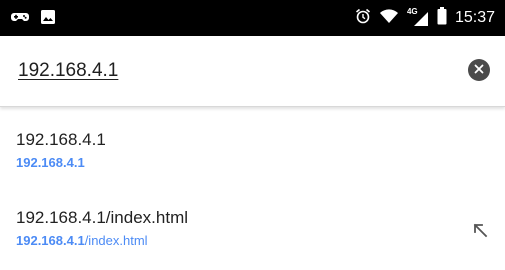  Describe the element at coordinates (20, 19) in the screenshot. I see `gamepad-icon` at that location.